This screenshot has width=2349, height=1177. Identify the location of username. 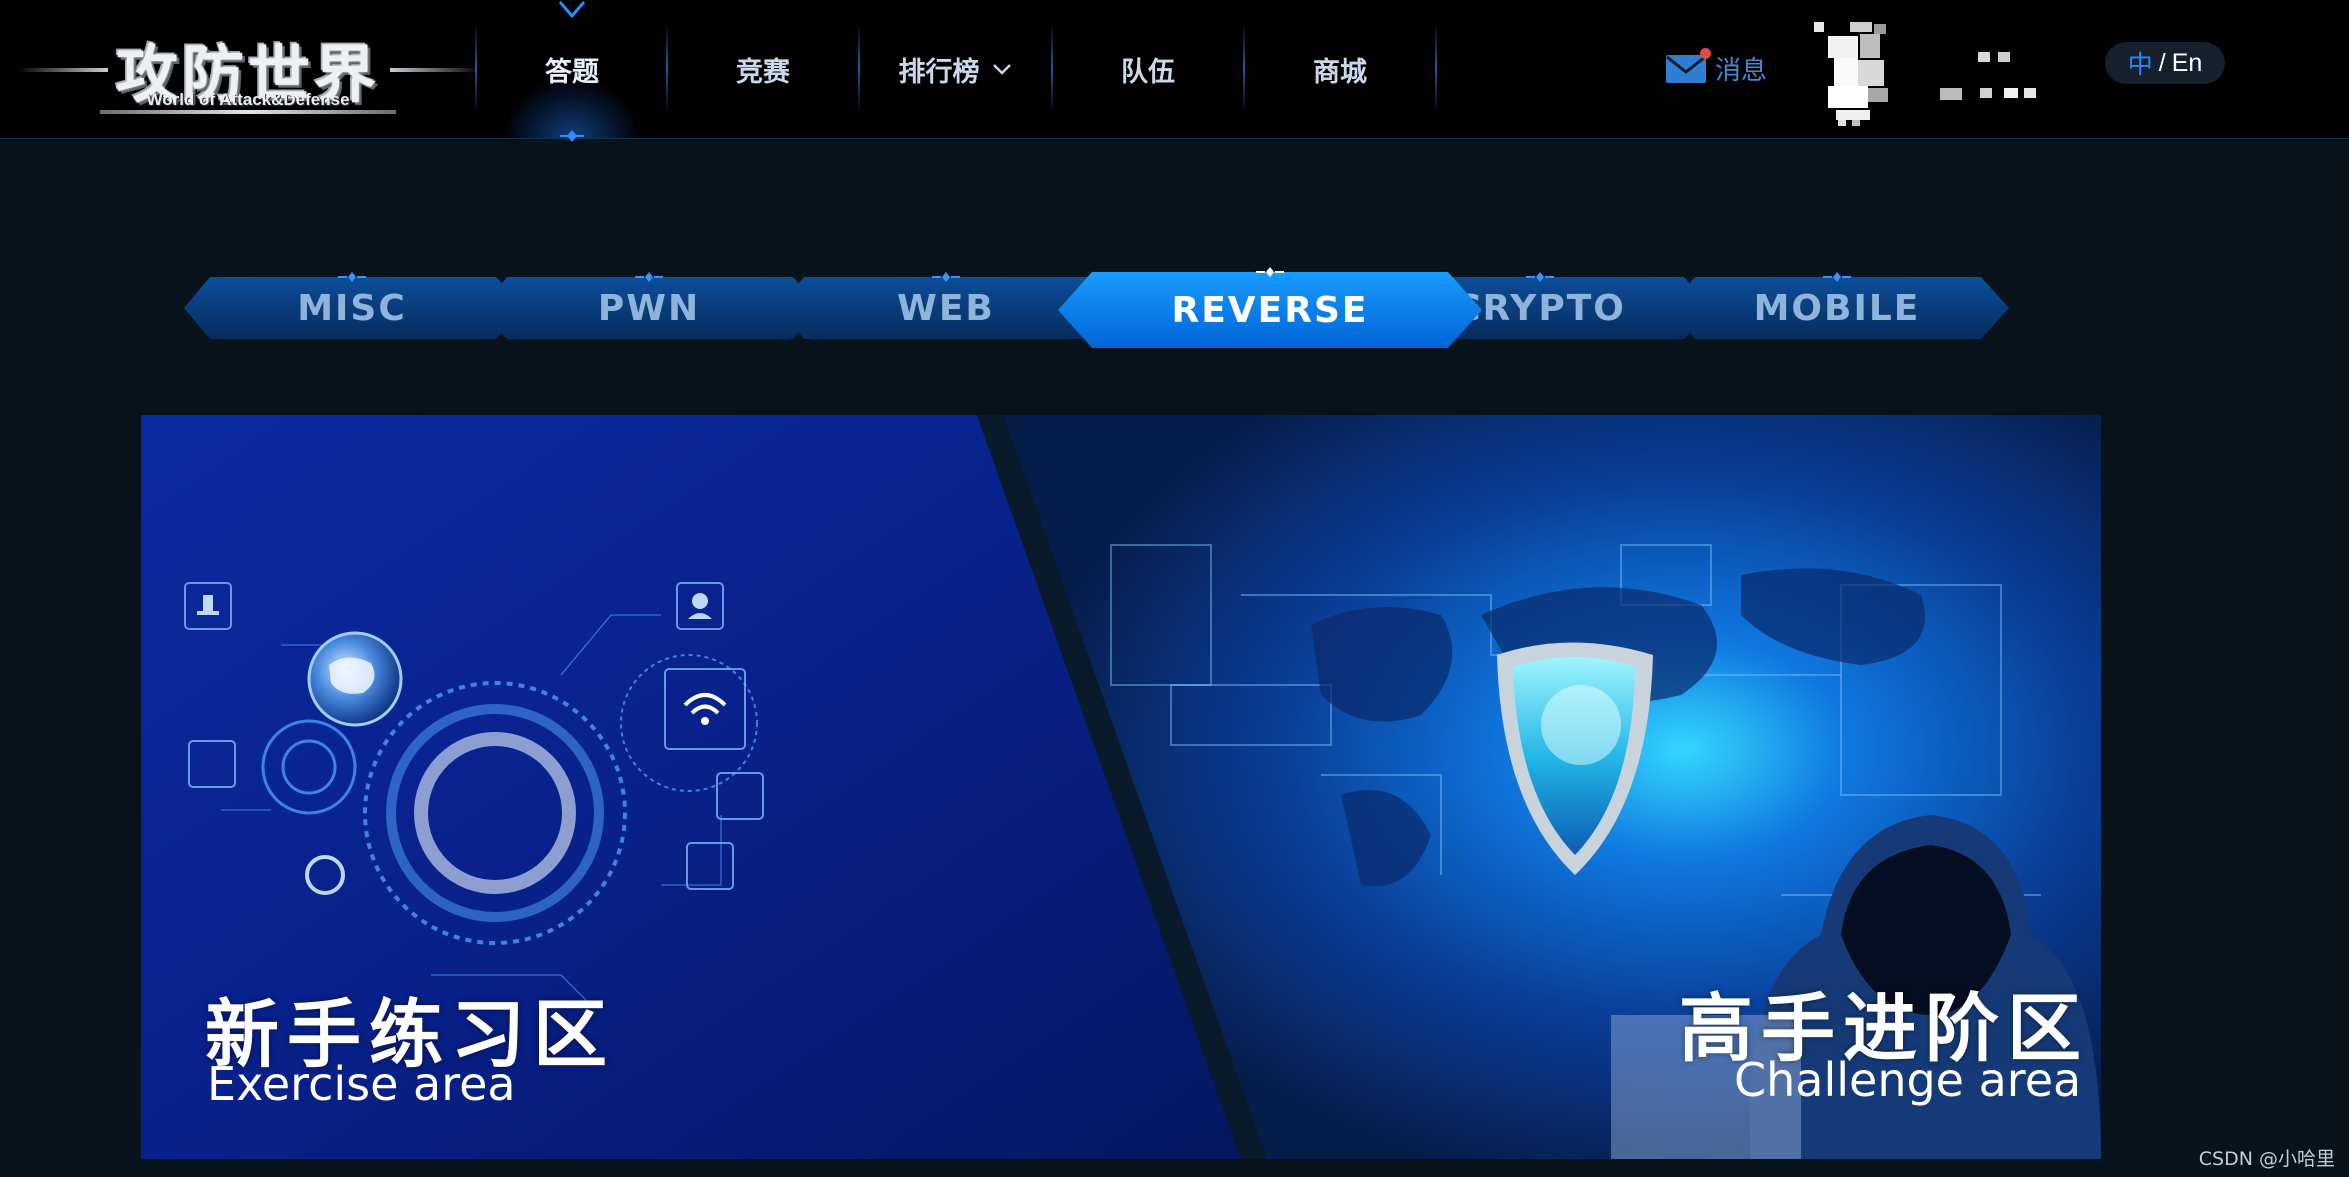
(1990, 82).